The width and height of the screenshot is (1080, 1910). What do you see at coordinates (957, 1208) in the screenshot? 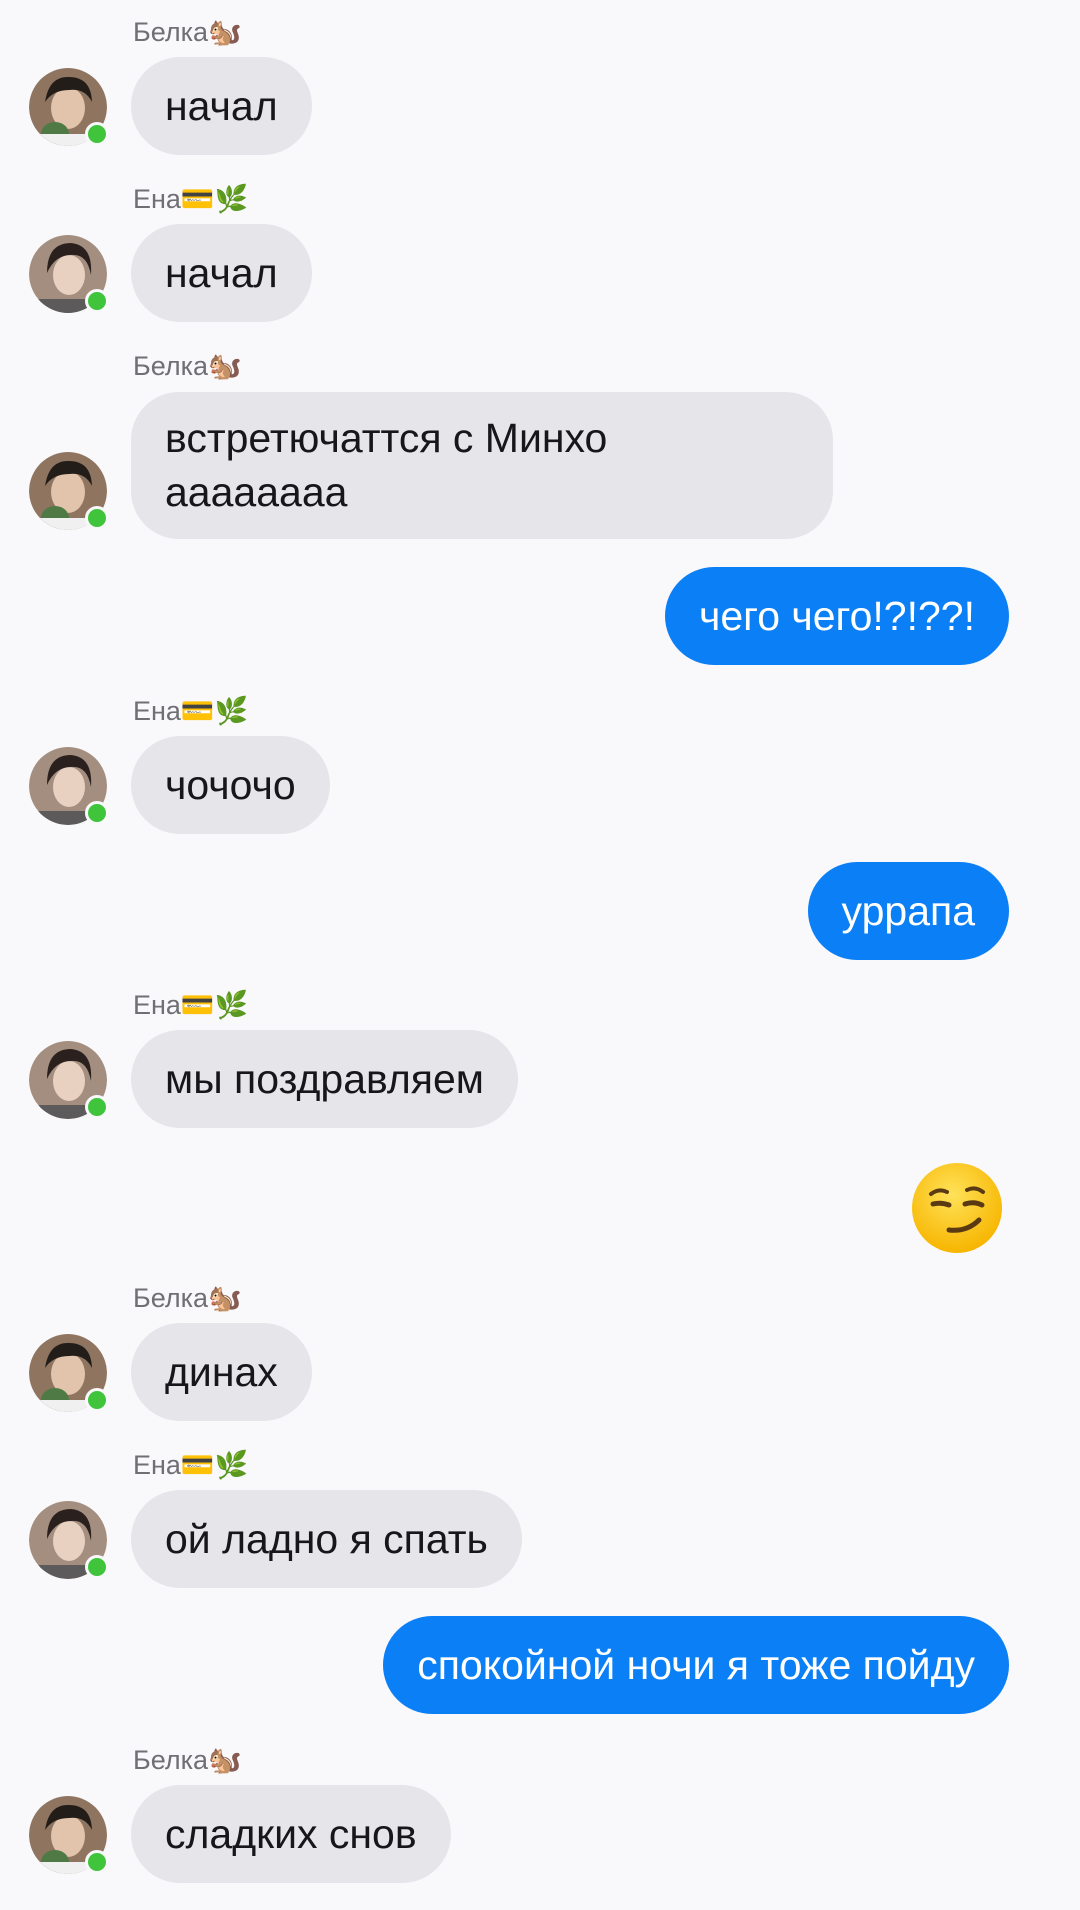
I see `smirking-face-emoji` at bounding box center [957, 1208].